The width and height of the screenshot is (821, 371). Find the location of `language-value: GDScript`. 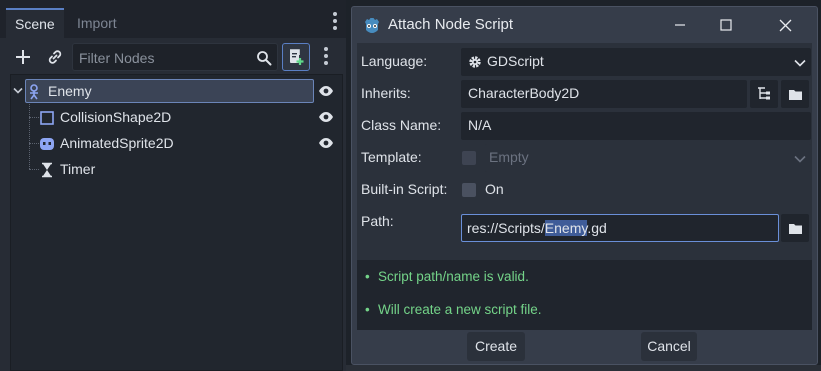

language-value: GDScript is located at coordinates (515, 61).